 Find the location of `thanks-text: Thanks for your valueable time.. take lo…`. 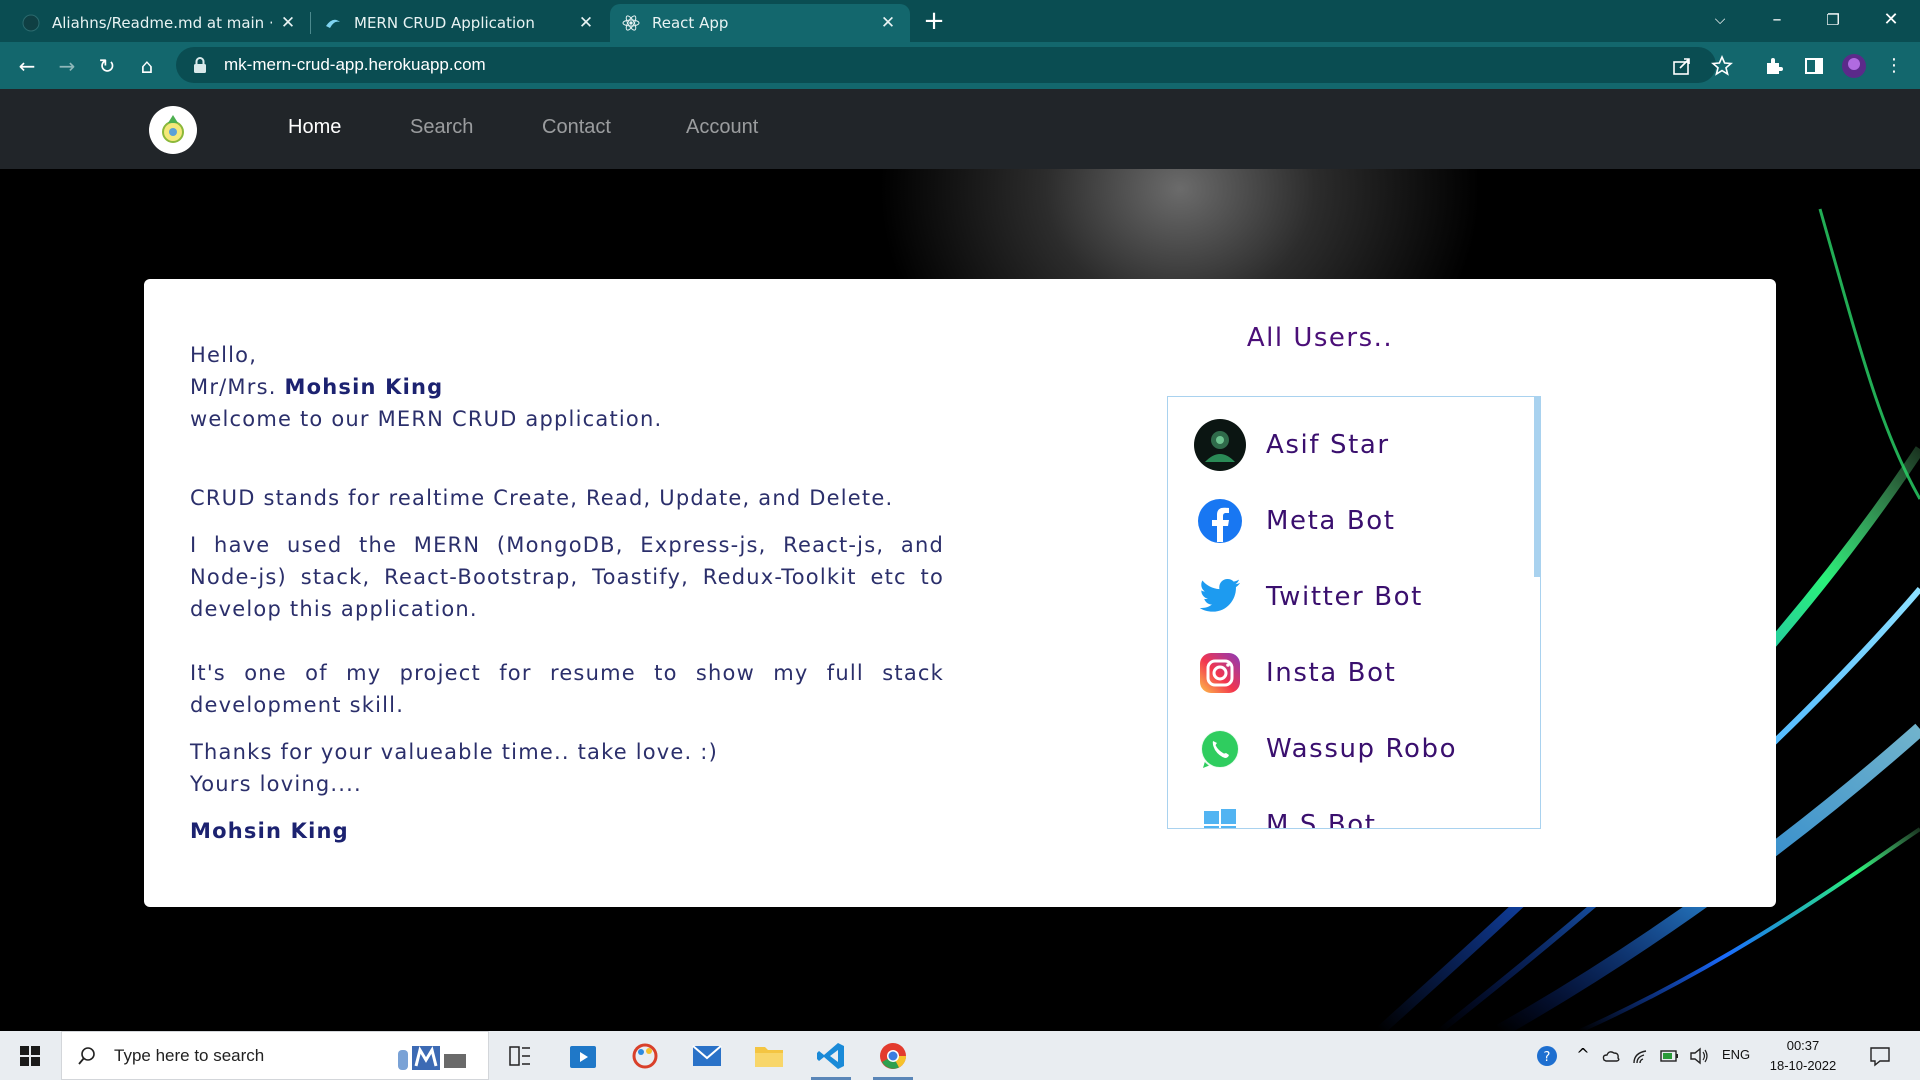

thanks-text: Thanks for your valueable time.. take lo… is located at coordinates (454, 752).